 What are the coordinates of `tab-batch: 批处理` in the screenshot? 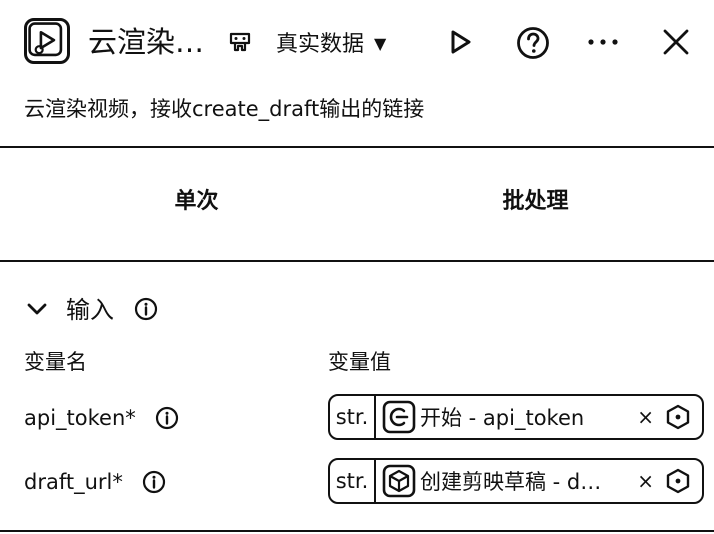 It's located at (535, 202).